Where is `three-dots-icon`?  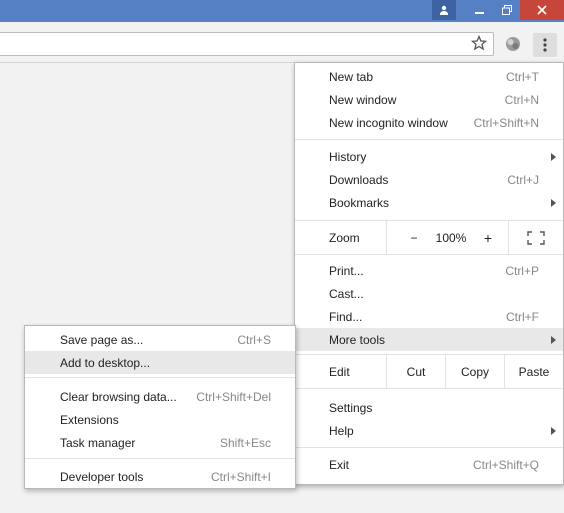
three-dots-icon is located at coordinates (545, 45).